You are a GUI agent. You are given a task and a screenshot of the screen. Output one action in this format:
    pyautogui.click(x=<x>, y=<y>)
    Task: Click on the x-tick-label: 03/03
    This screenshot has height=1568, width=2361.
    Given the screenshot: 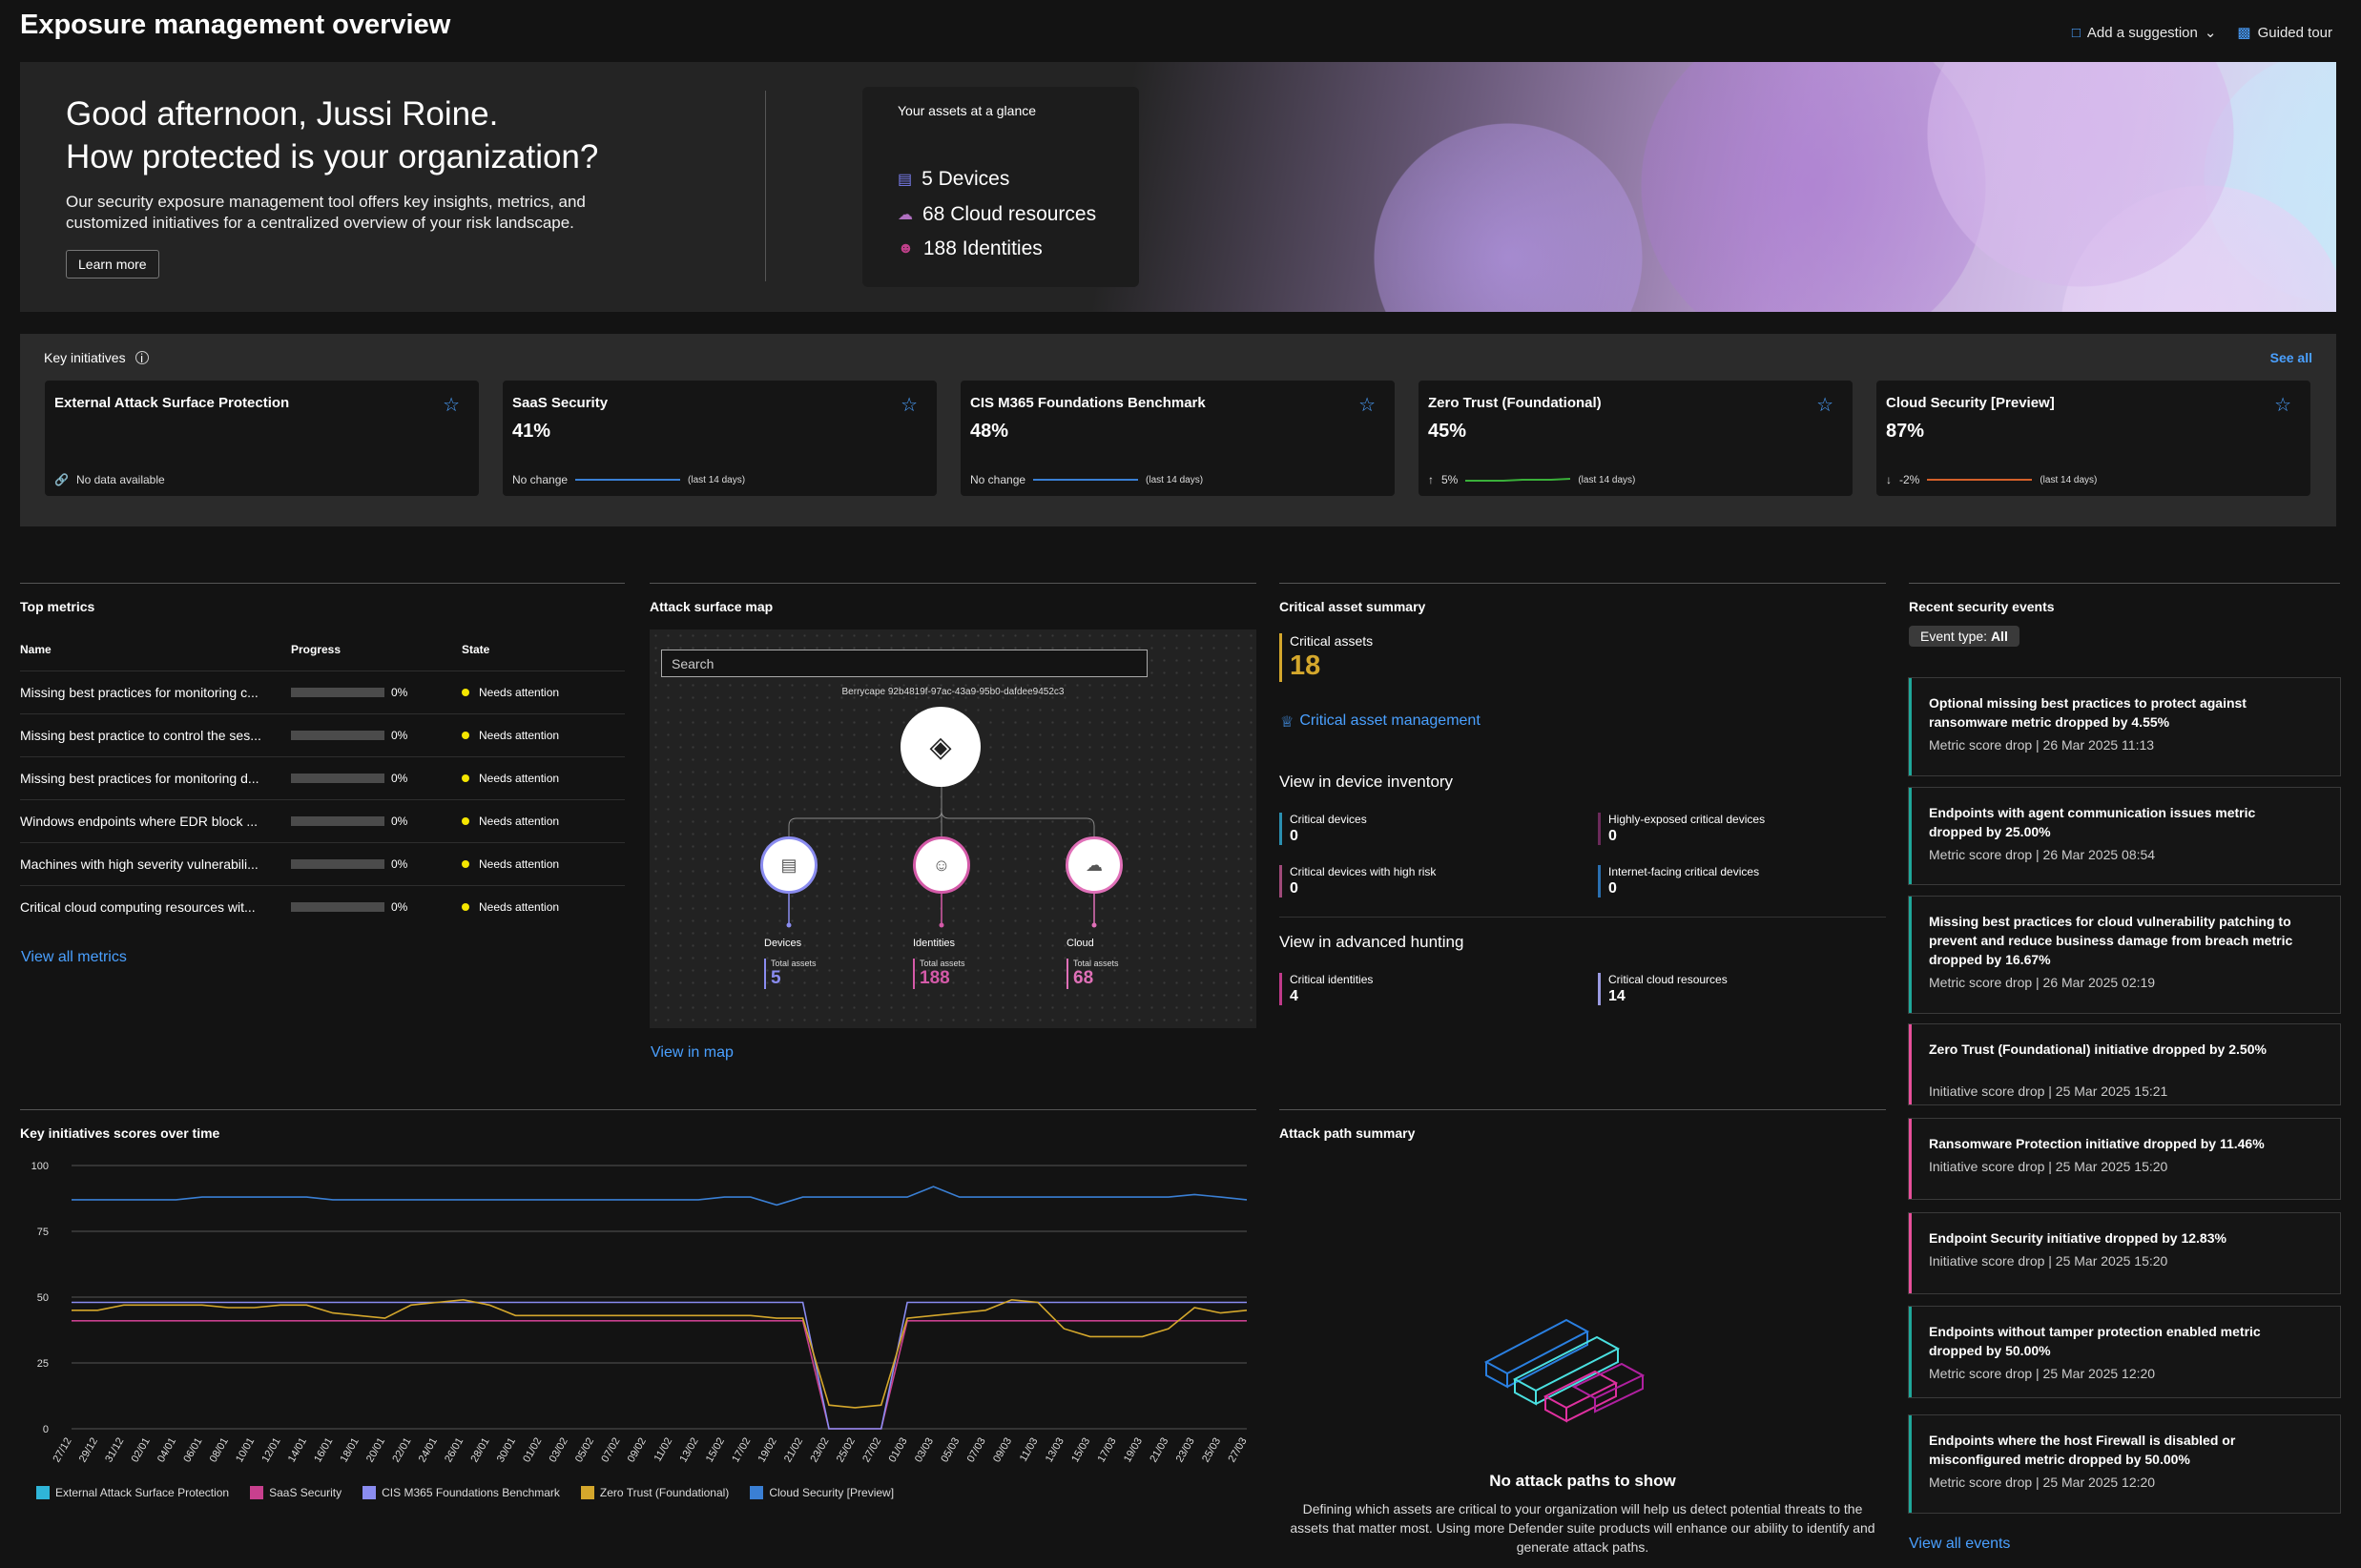 What is the action you would take?
    pyautogui.click(x=924, y=1450)
    